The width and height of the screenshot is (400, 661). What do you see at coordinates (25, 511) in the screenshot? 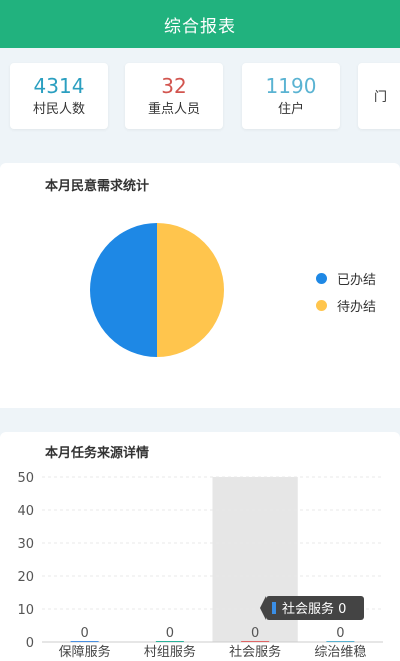
I see `y-tick-label: 40` at bounding box center [25, 511].